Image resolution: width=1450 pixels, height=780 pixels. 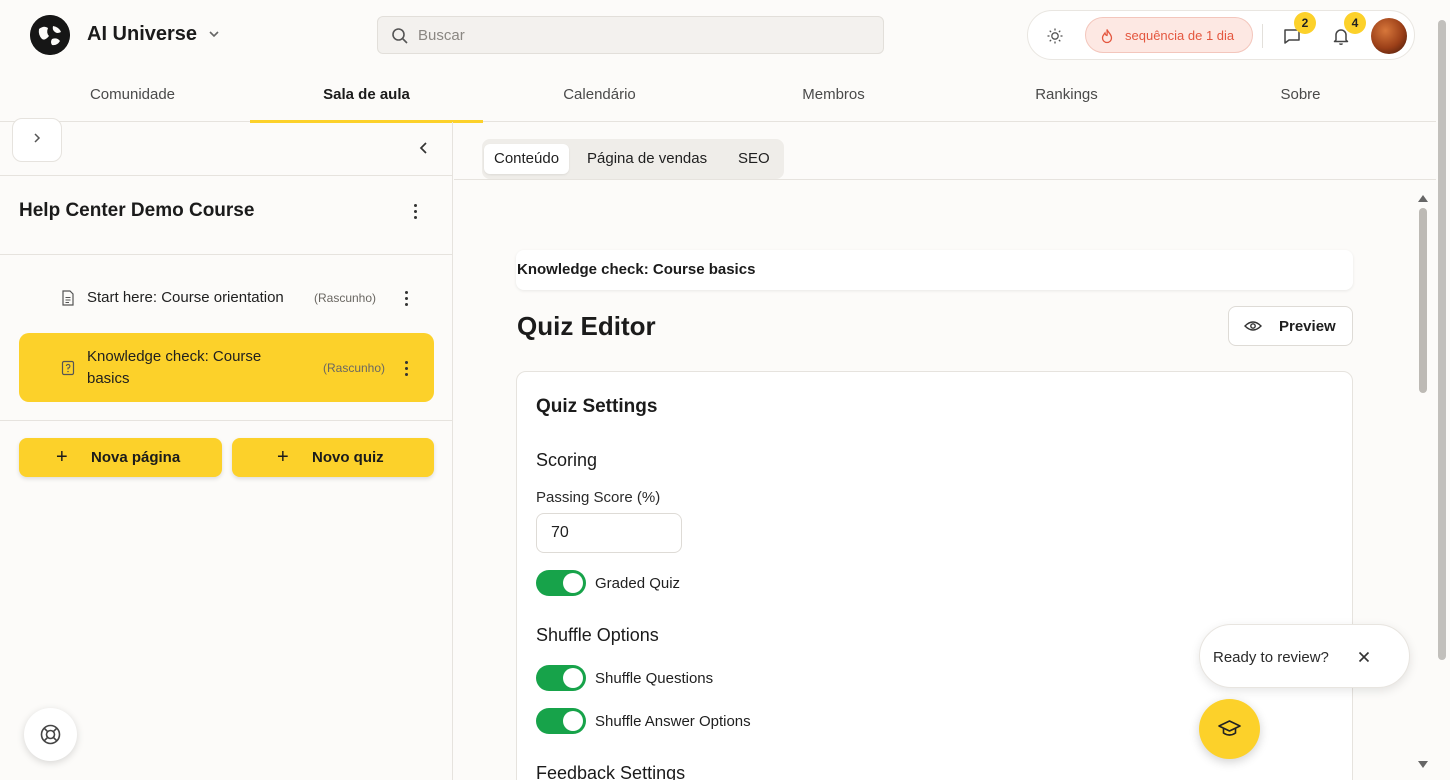 What do you see at coordinates (1290, 326) in the screenshot?
I see `preview-button: Preview` at bounding box center [1290, 326].